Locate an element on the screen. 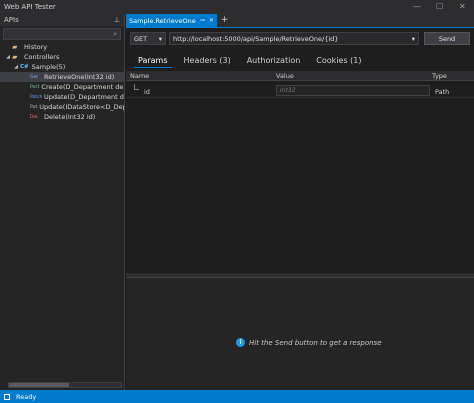 Image resolution: width=474 pixels, height=403 pixels. tree-item-delete: Del Delete(Int32 id) is located at coordinates (62, 117).